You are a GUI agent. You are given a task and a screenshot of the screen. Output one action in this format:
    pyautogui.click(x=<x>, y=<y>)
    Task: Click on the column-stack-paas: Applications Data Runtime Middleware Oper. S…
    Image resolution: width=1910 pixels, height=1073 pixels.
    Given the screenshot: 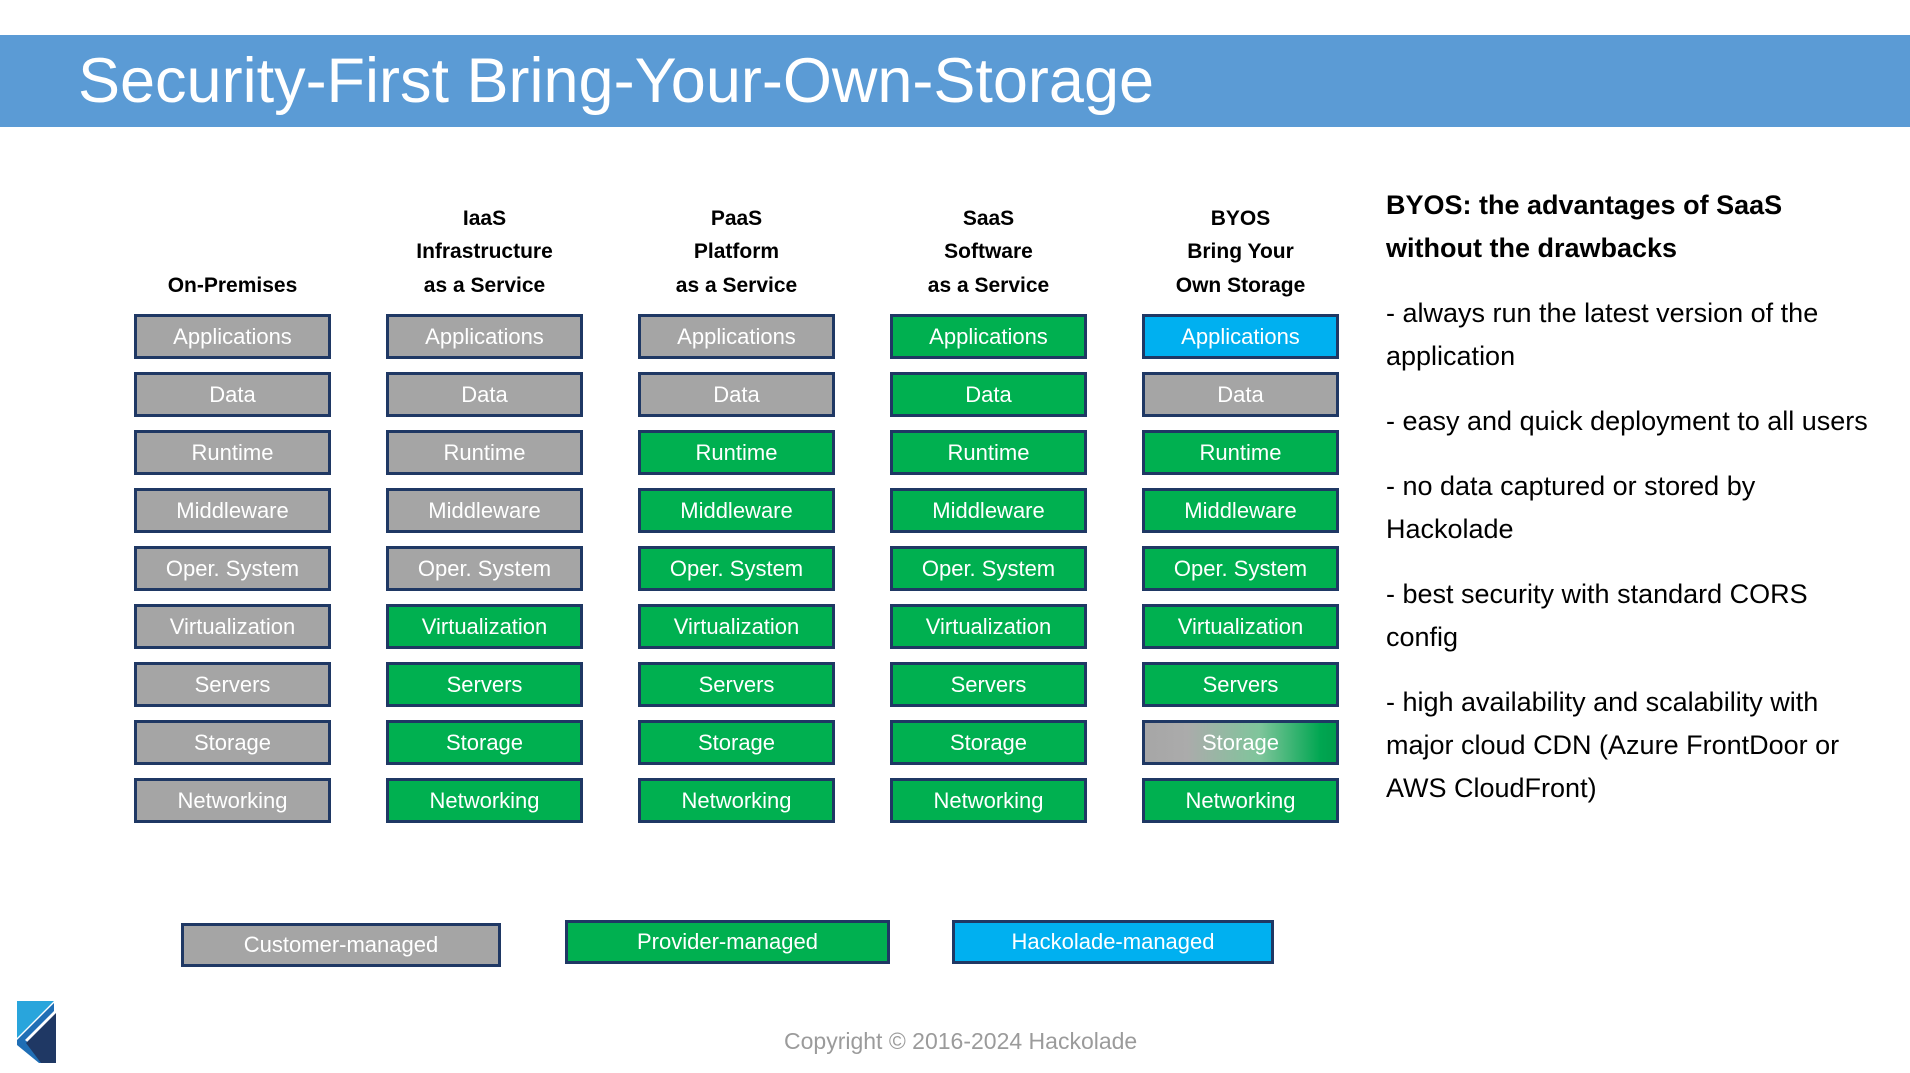 What is the action you would take?
    pyautogui.click(x=736, y=575)
    